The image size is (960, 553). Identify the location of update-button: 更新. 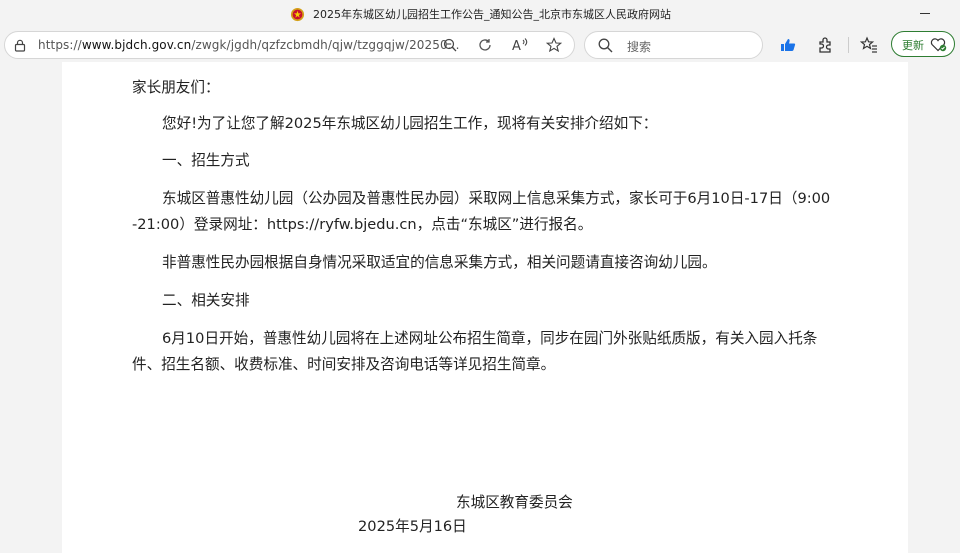
(923, 44).